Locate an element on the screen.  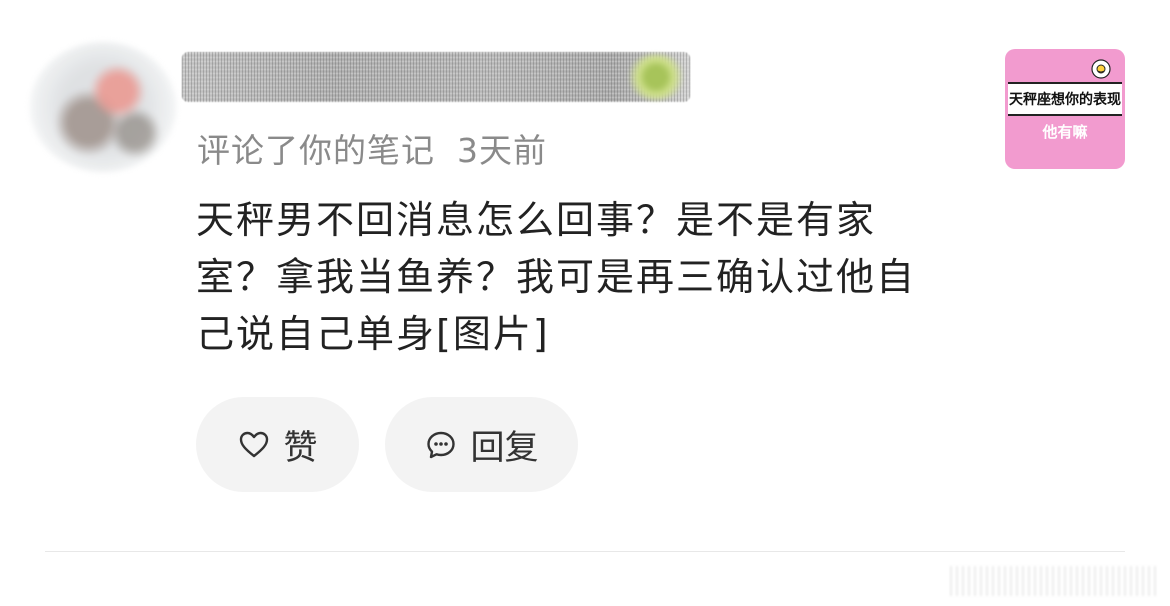
divider is located at coordinates (585, 551).